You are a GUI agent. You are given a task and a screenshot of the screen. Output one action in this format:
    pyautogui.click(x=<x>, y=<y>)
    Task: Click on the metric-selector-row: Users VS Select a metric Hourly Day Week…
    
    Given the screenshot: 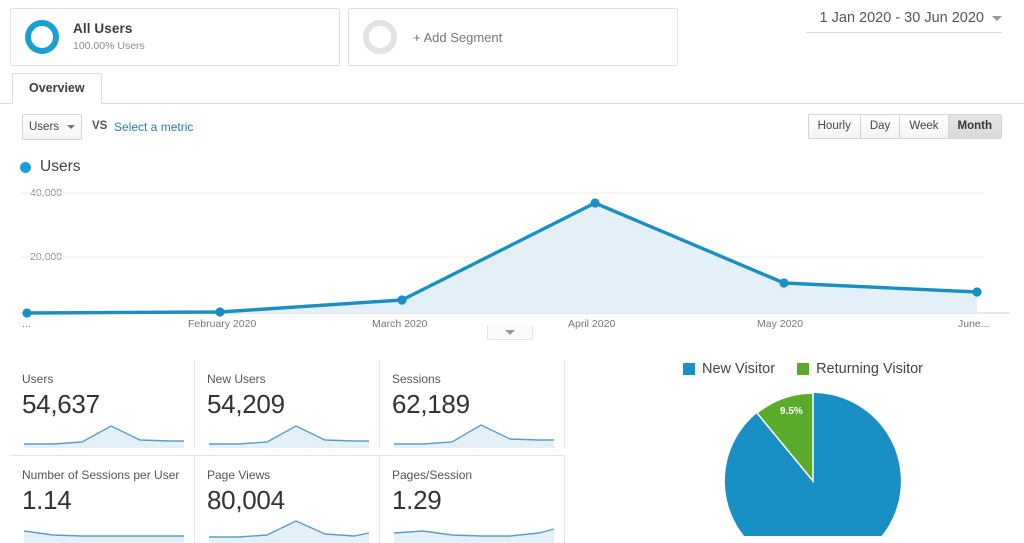 What is the action you would take?
    pyautogui.click(x=512, y=127)
    